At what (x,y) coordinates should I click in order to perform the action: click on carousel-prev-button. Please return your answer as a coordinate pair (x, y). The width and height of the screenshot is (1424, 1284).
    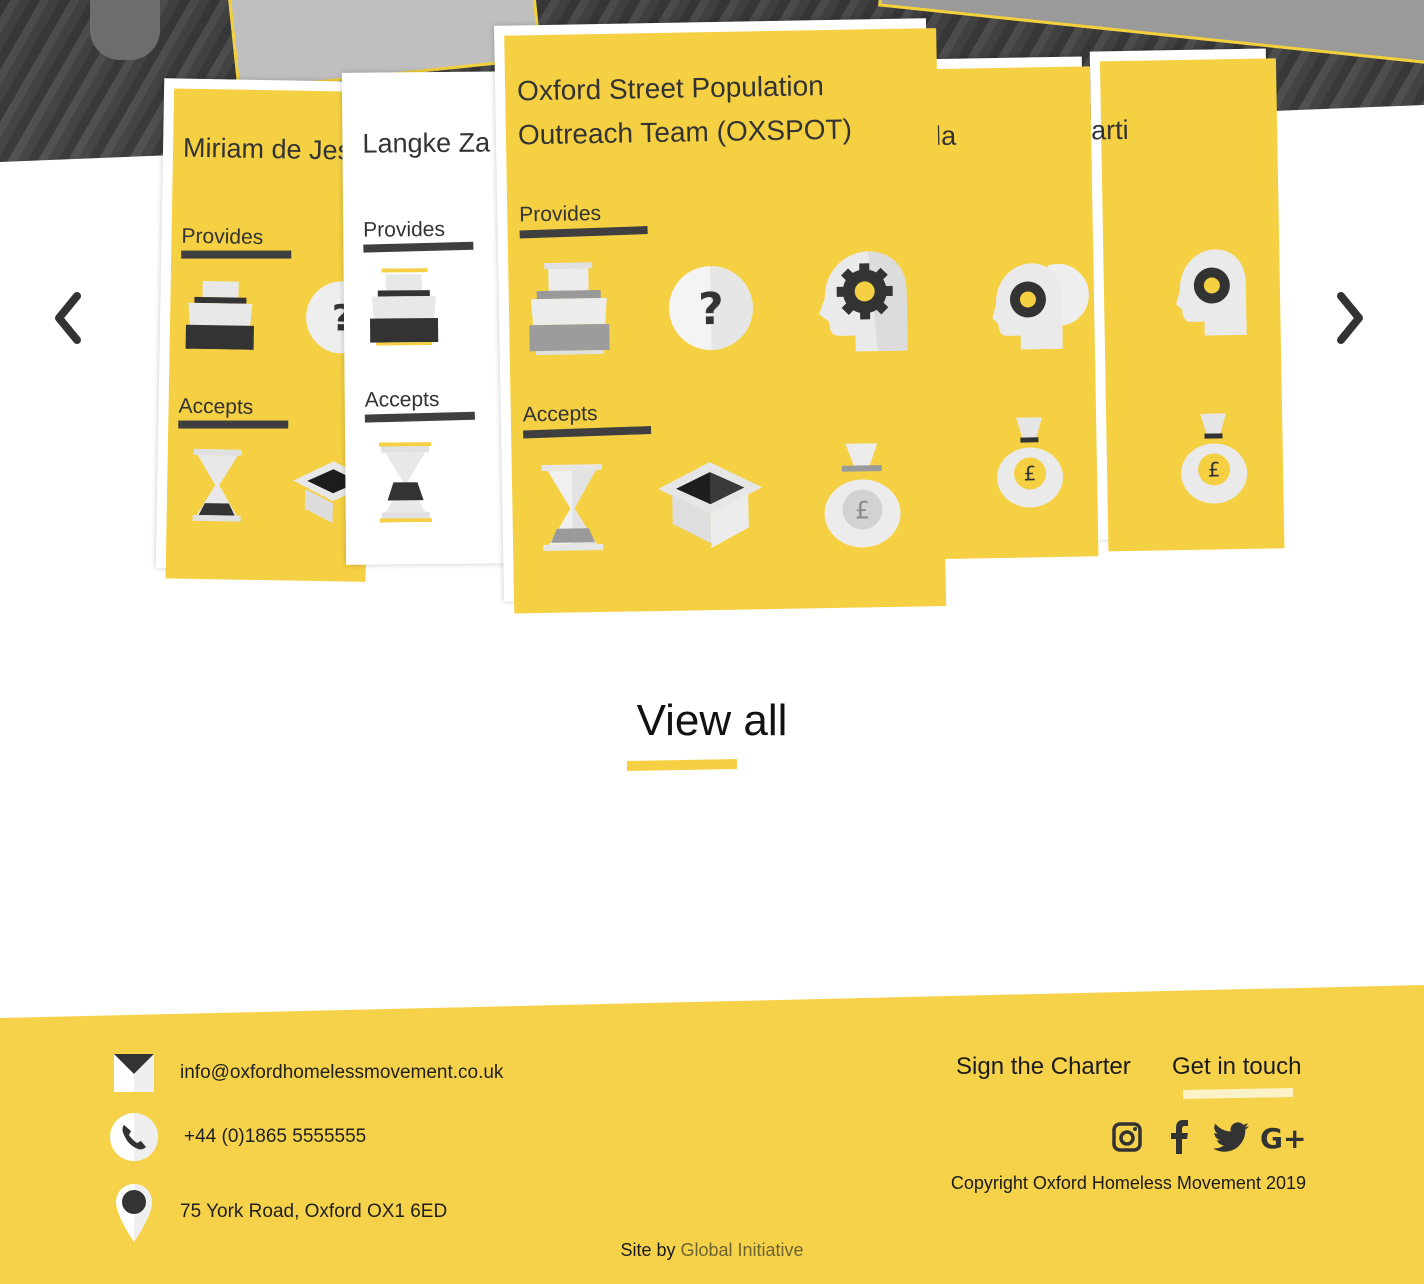
    Looking at the image, I should click on (68, 318).